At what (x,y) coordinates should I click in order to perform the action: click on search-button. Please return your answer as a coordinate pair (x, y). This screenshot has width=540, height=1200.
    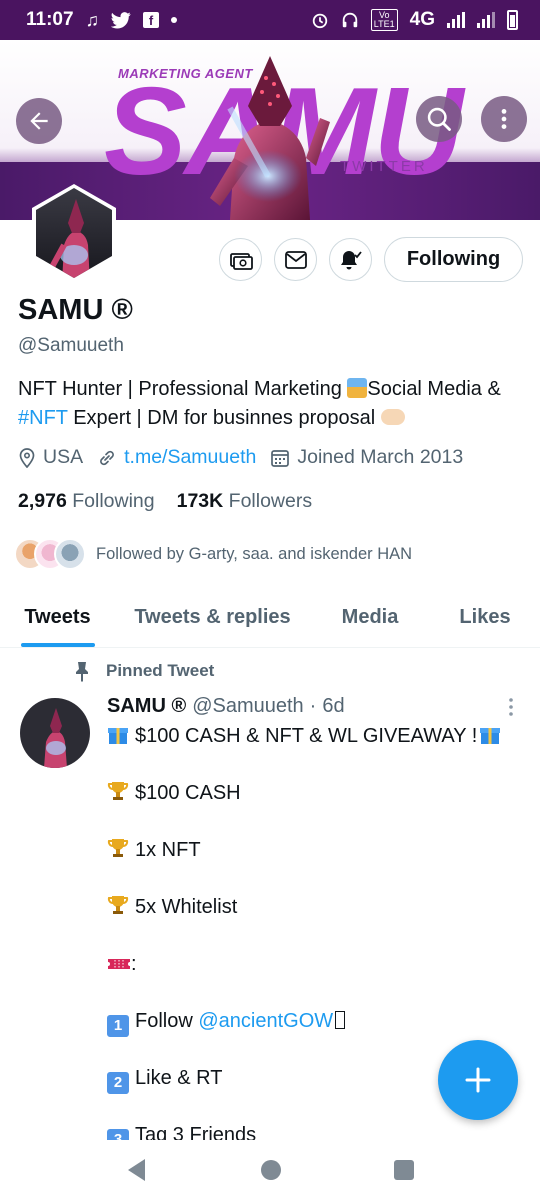
    Looking at the image, I should click on (439, 119).